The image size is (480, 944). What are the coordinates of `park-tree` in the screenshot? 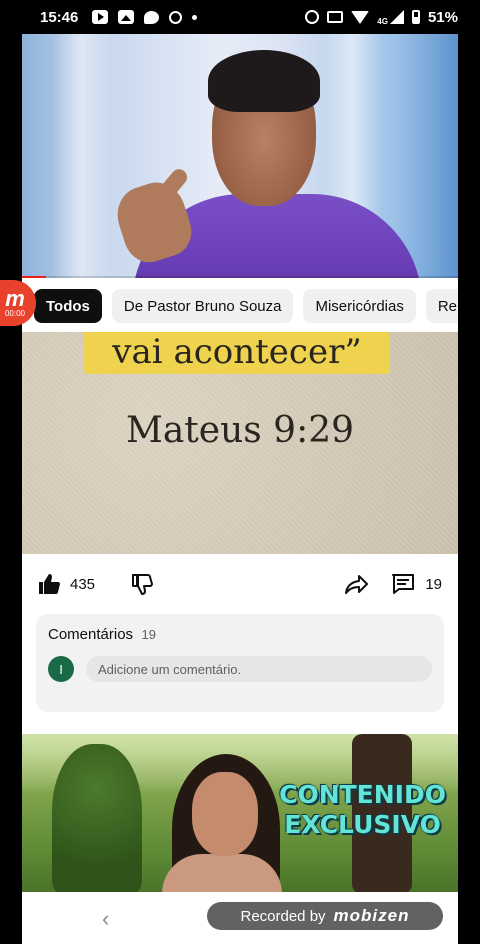 It's located at (97, 818).